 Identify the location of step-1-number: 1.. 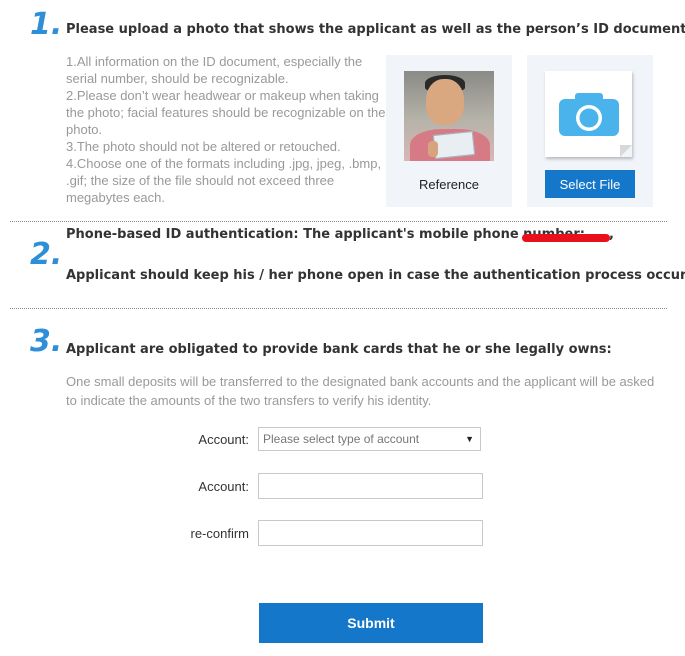
(46, 24).